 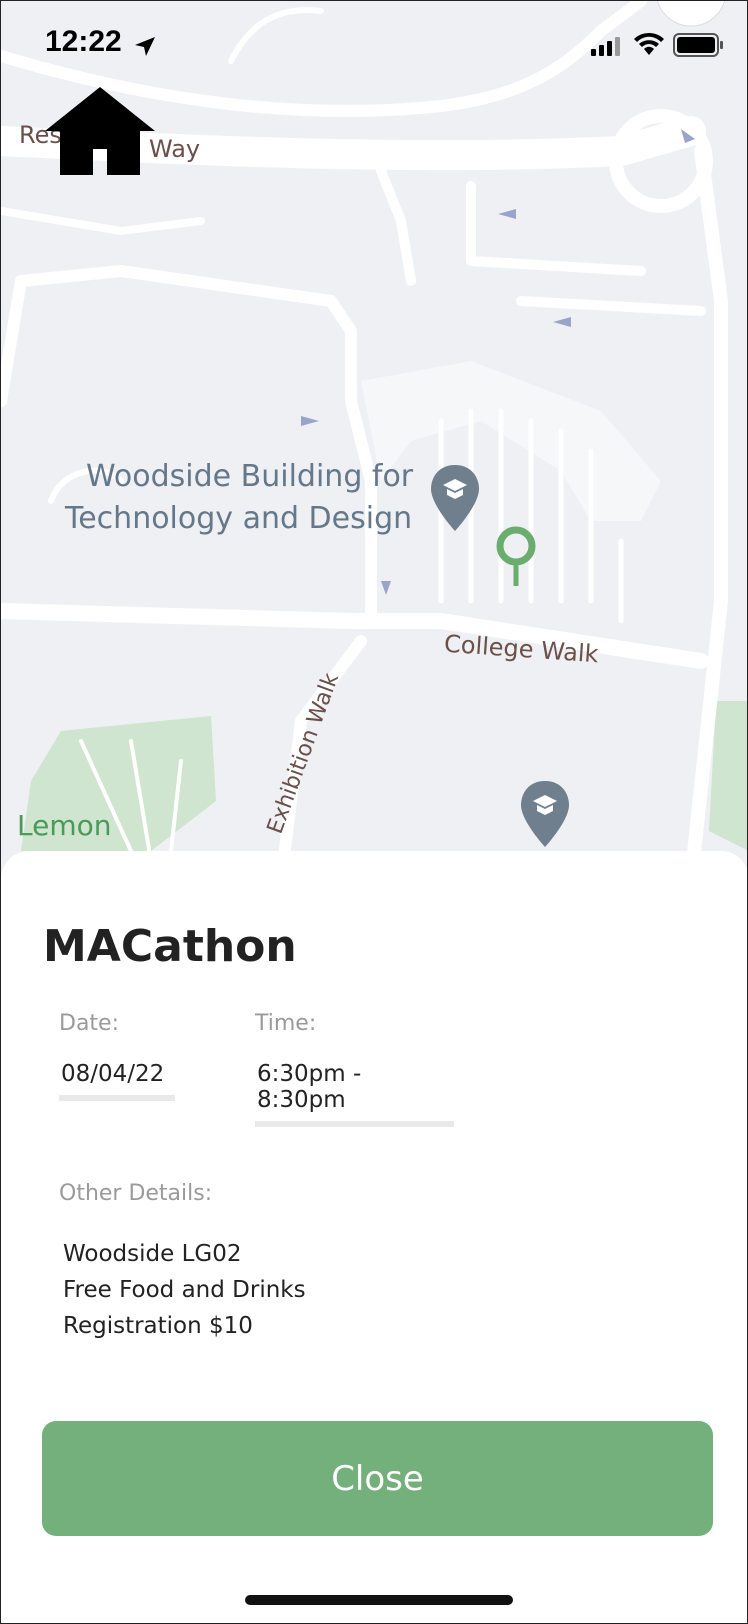 I want to click on home-button, so click(x=100, y=131).